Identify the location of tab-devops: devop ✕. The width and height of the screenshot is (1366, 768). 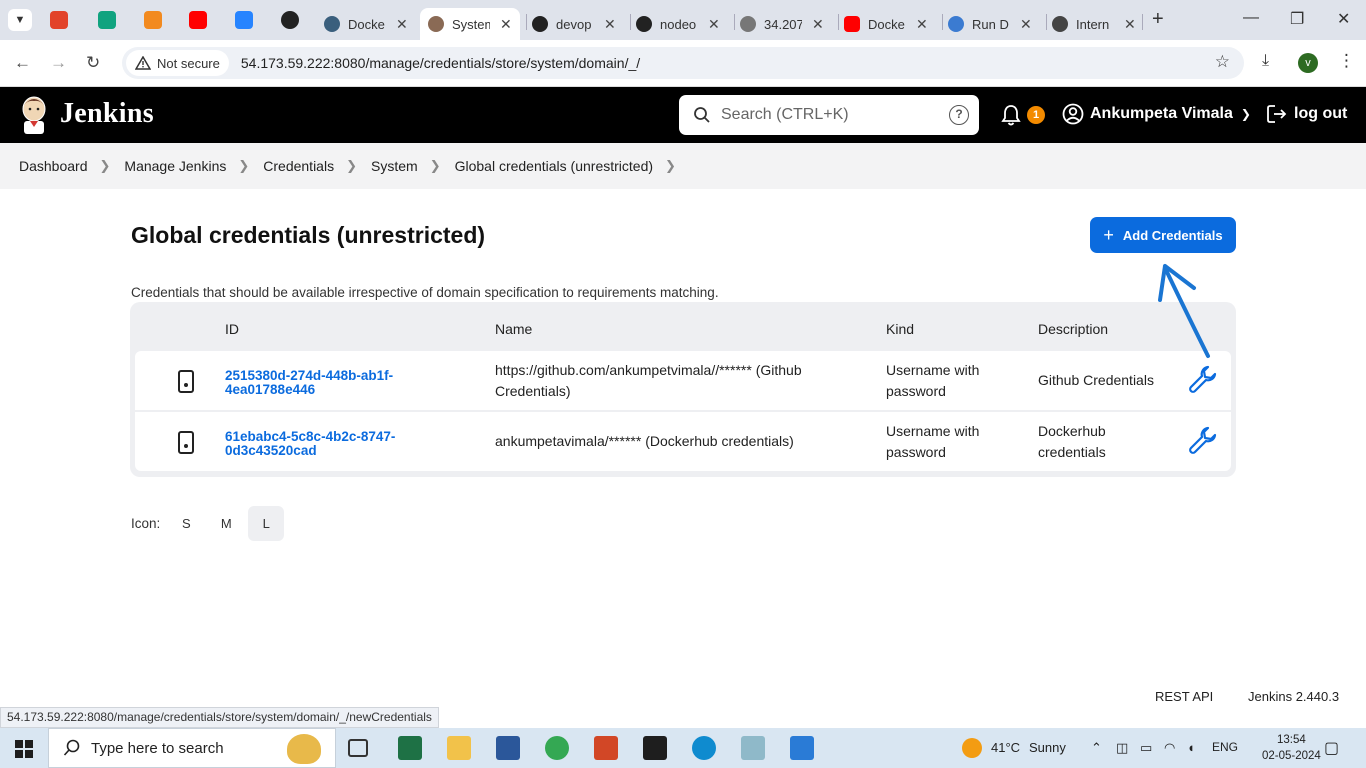
(574, 24).